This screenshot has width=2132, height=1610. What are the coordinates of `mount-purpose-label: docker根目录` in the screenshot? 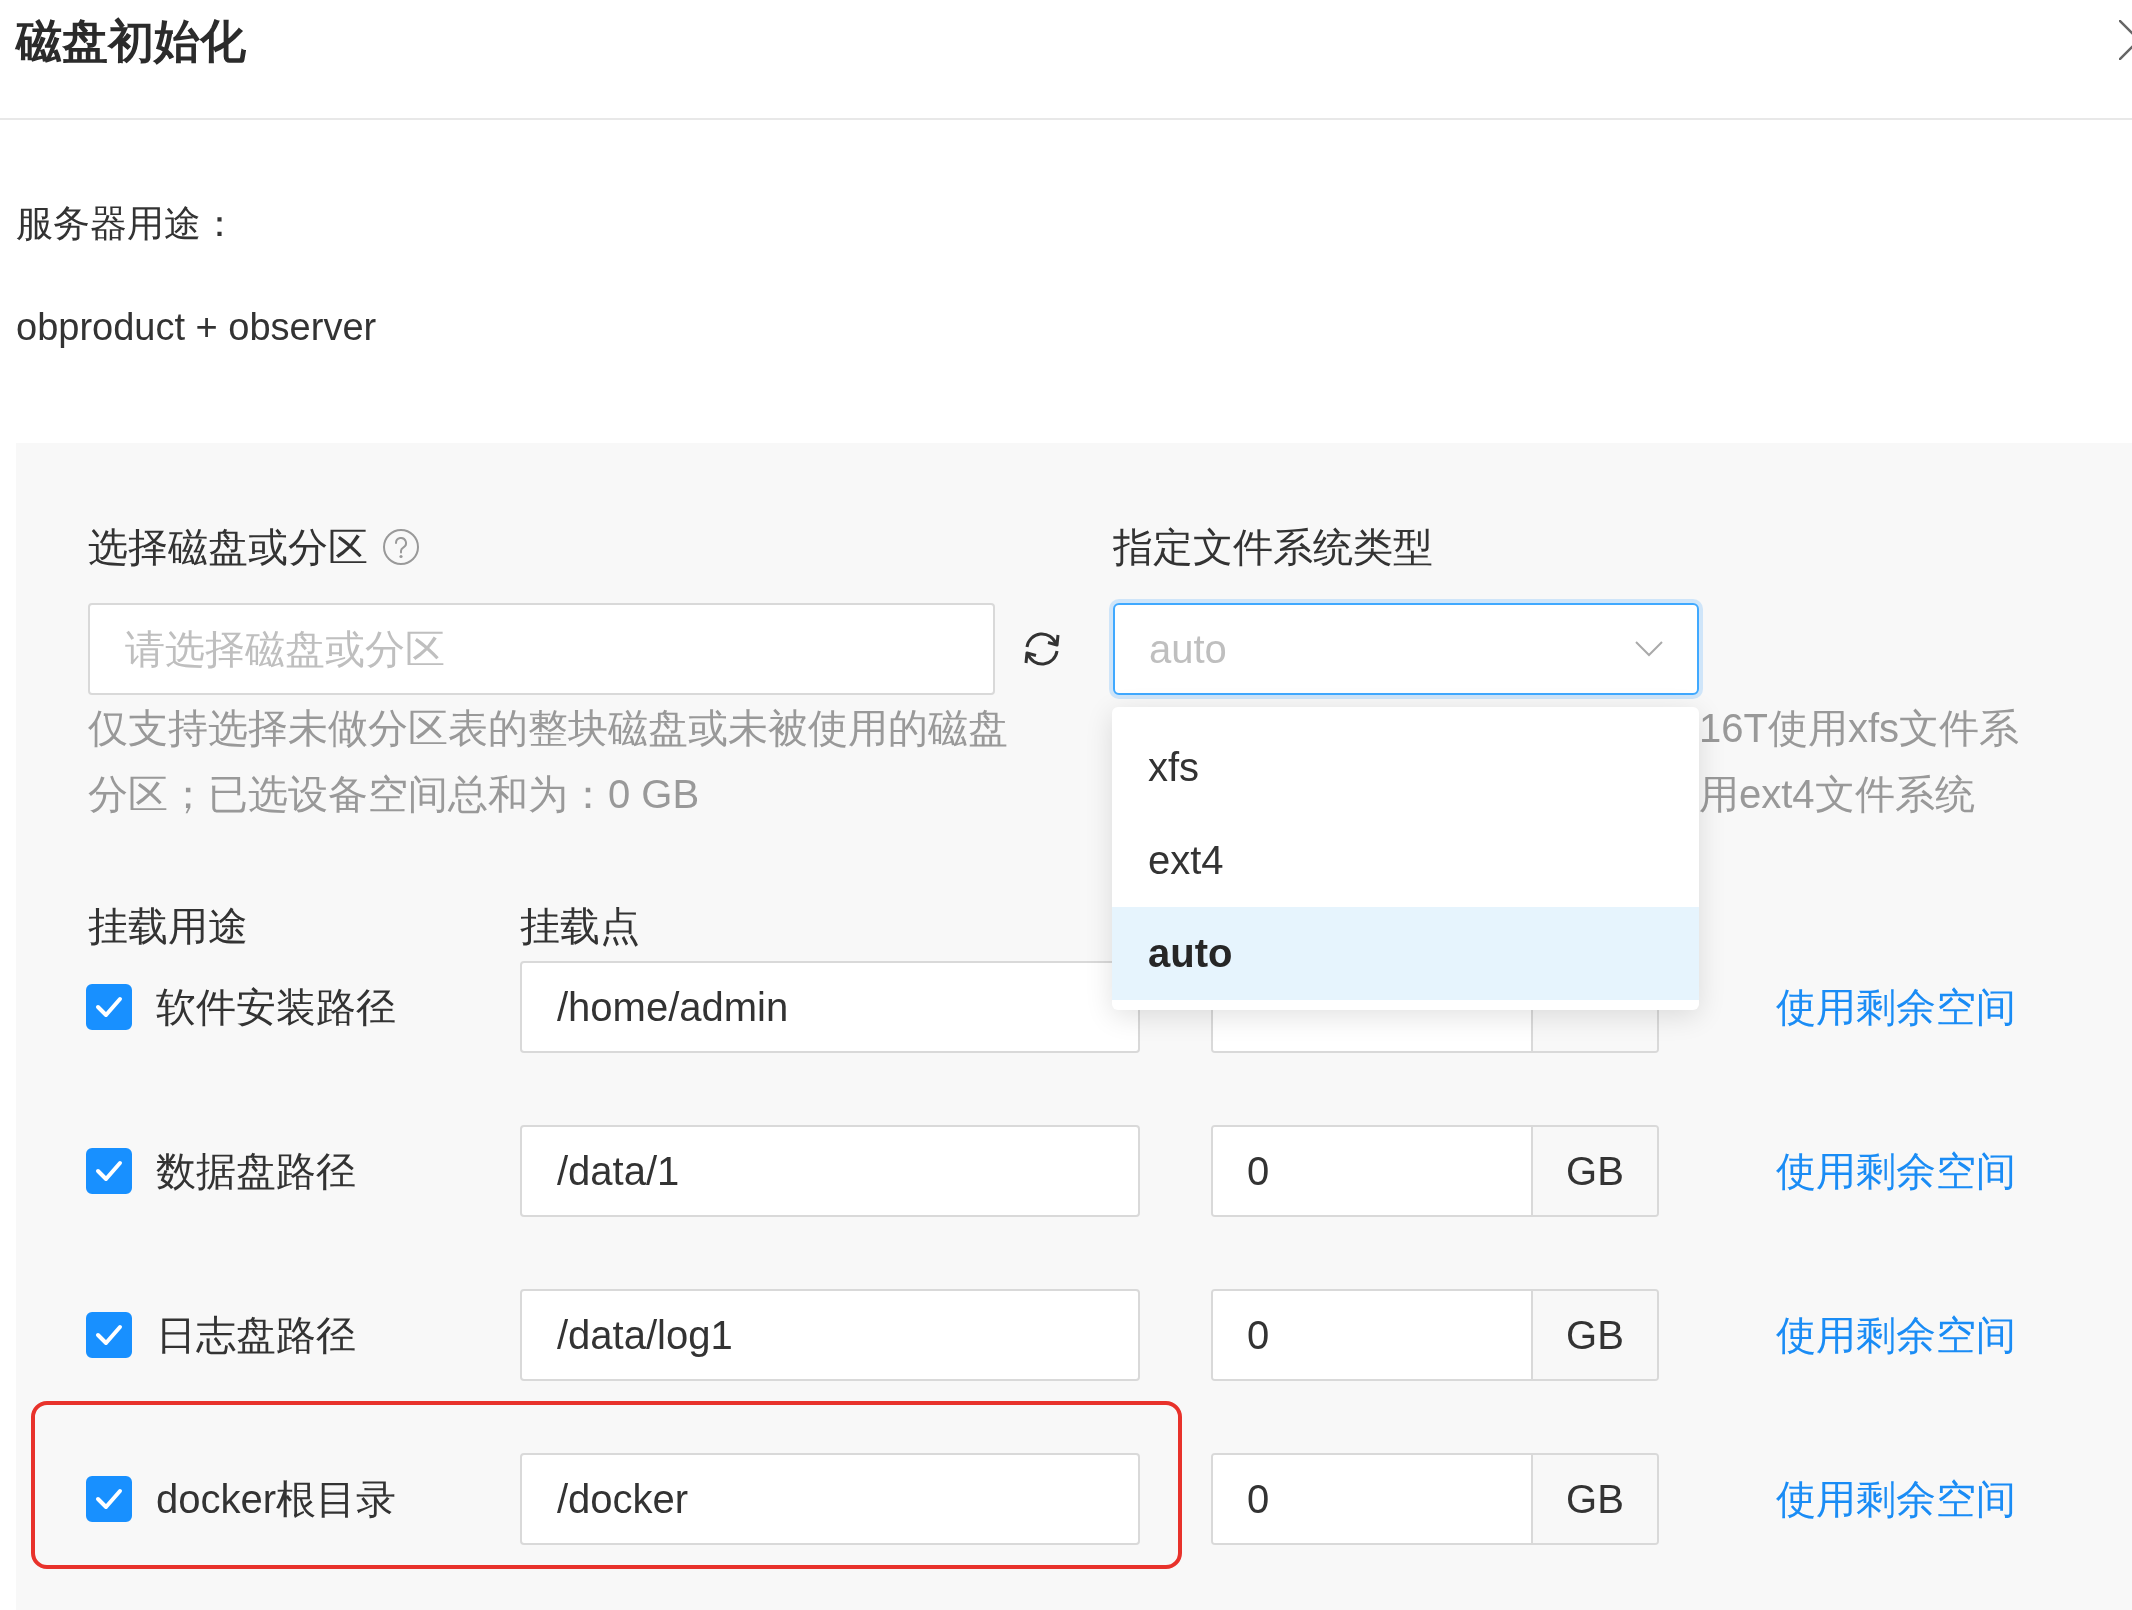 It's located at (276, 1499).